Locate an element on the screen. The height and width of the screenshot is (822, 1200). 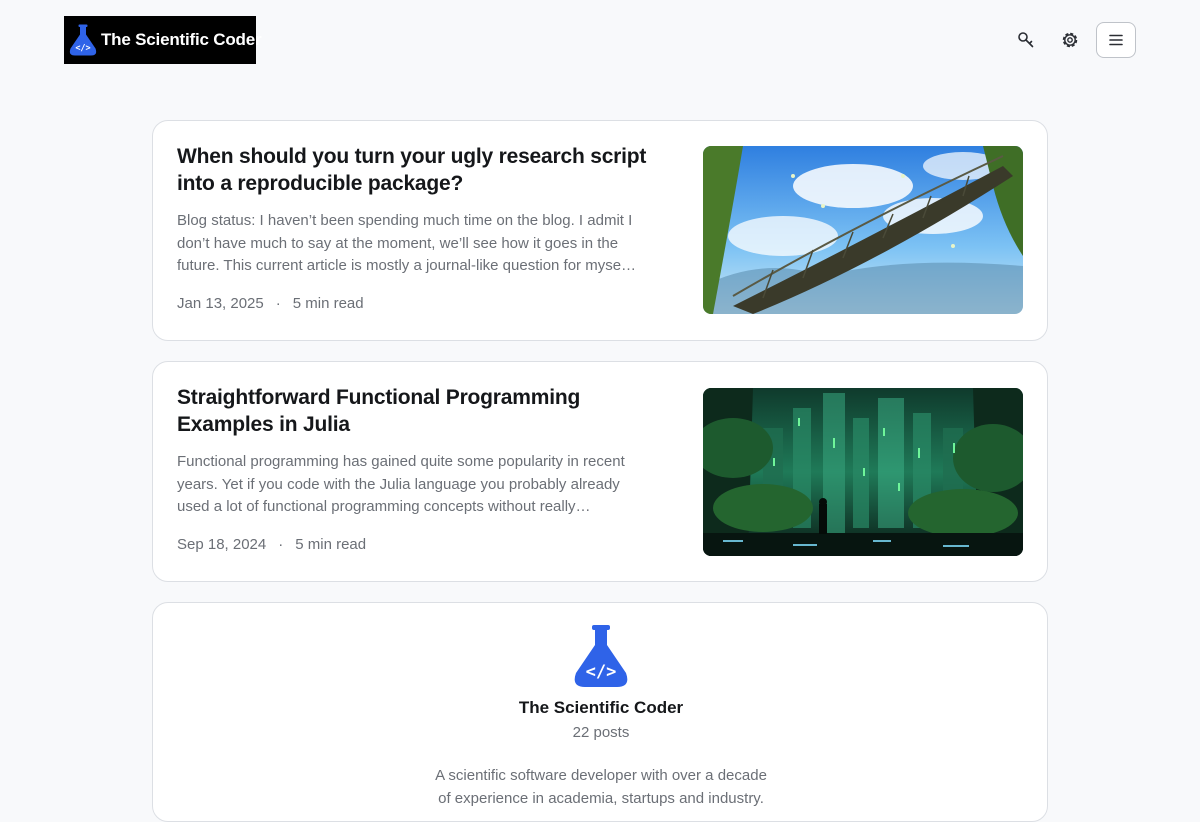
search-button is located at coordinates (1026, 40).